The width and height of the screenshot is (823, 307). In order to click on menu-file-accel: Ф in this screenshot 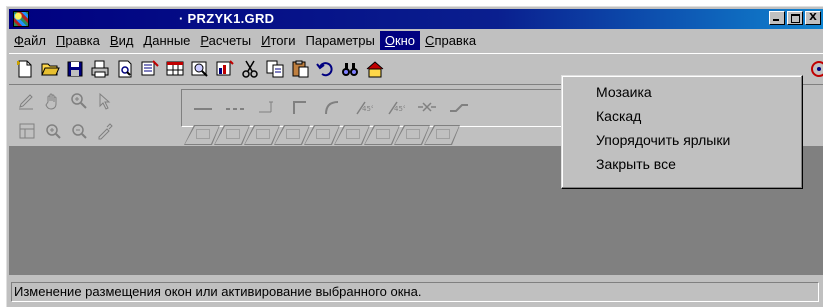, I will do `click(19, 40)`.